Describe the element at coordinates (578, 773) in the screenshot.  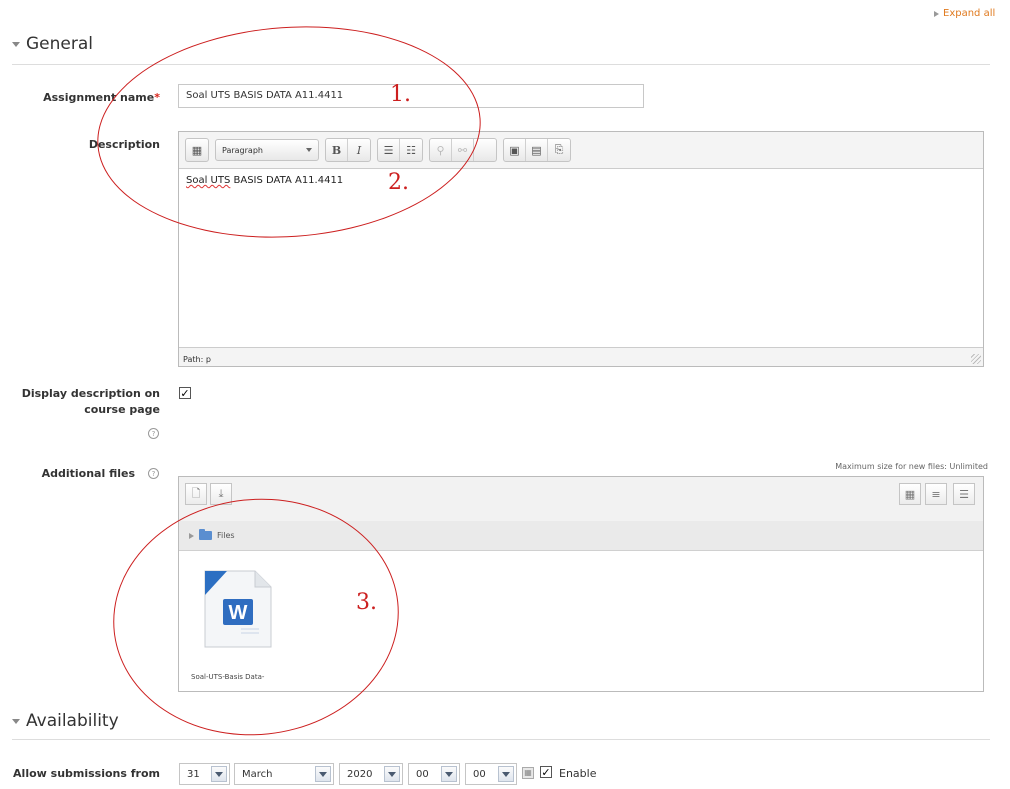
I see `enable-label: Enable` at that location.